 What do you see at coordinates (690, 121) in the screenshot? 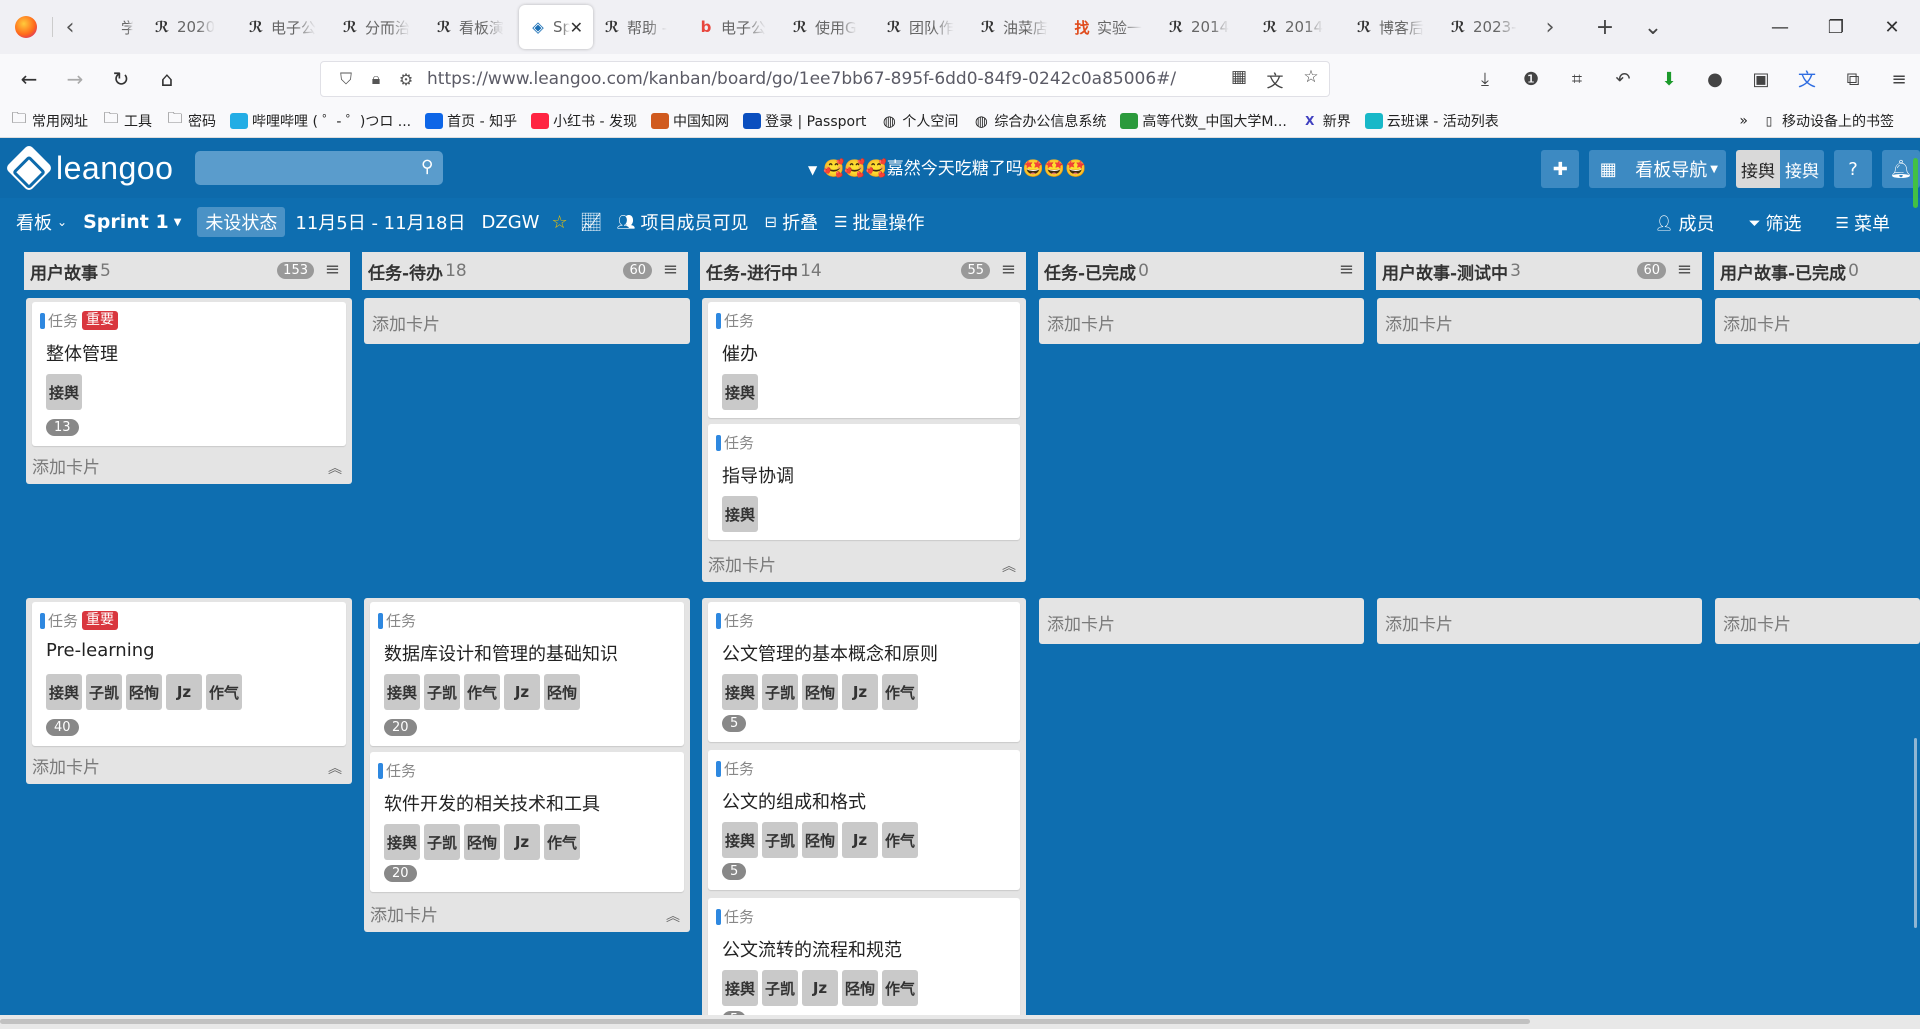
I see `bookmark-item: 中国知网` at bounding box center [690, 121].